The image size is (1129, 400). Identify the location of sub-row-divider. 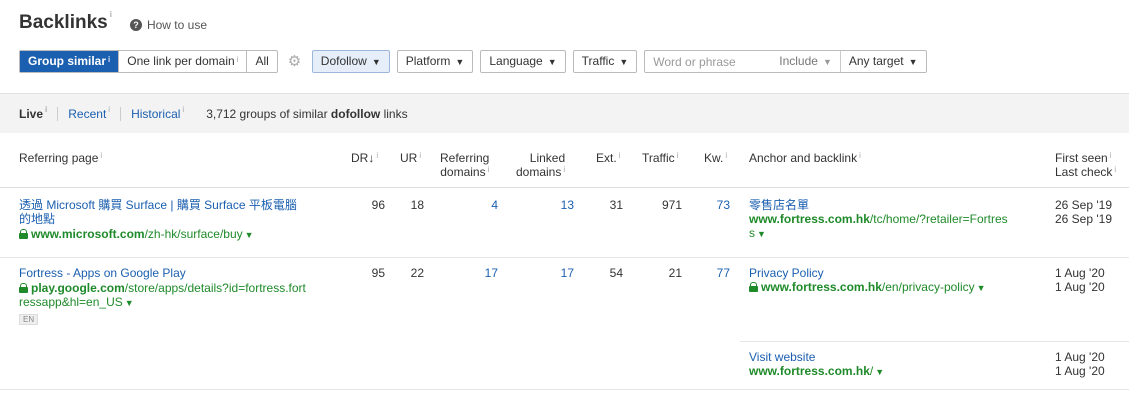
(934, 341).